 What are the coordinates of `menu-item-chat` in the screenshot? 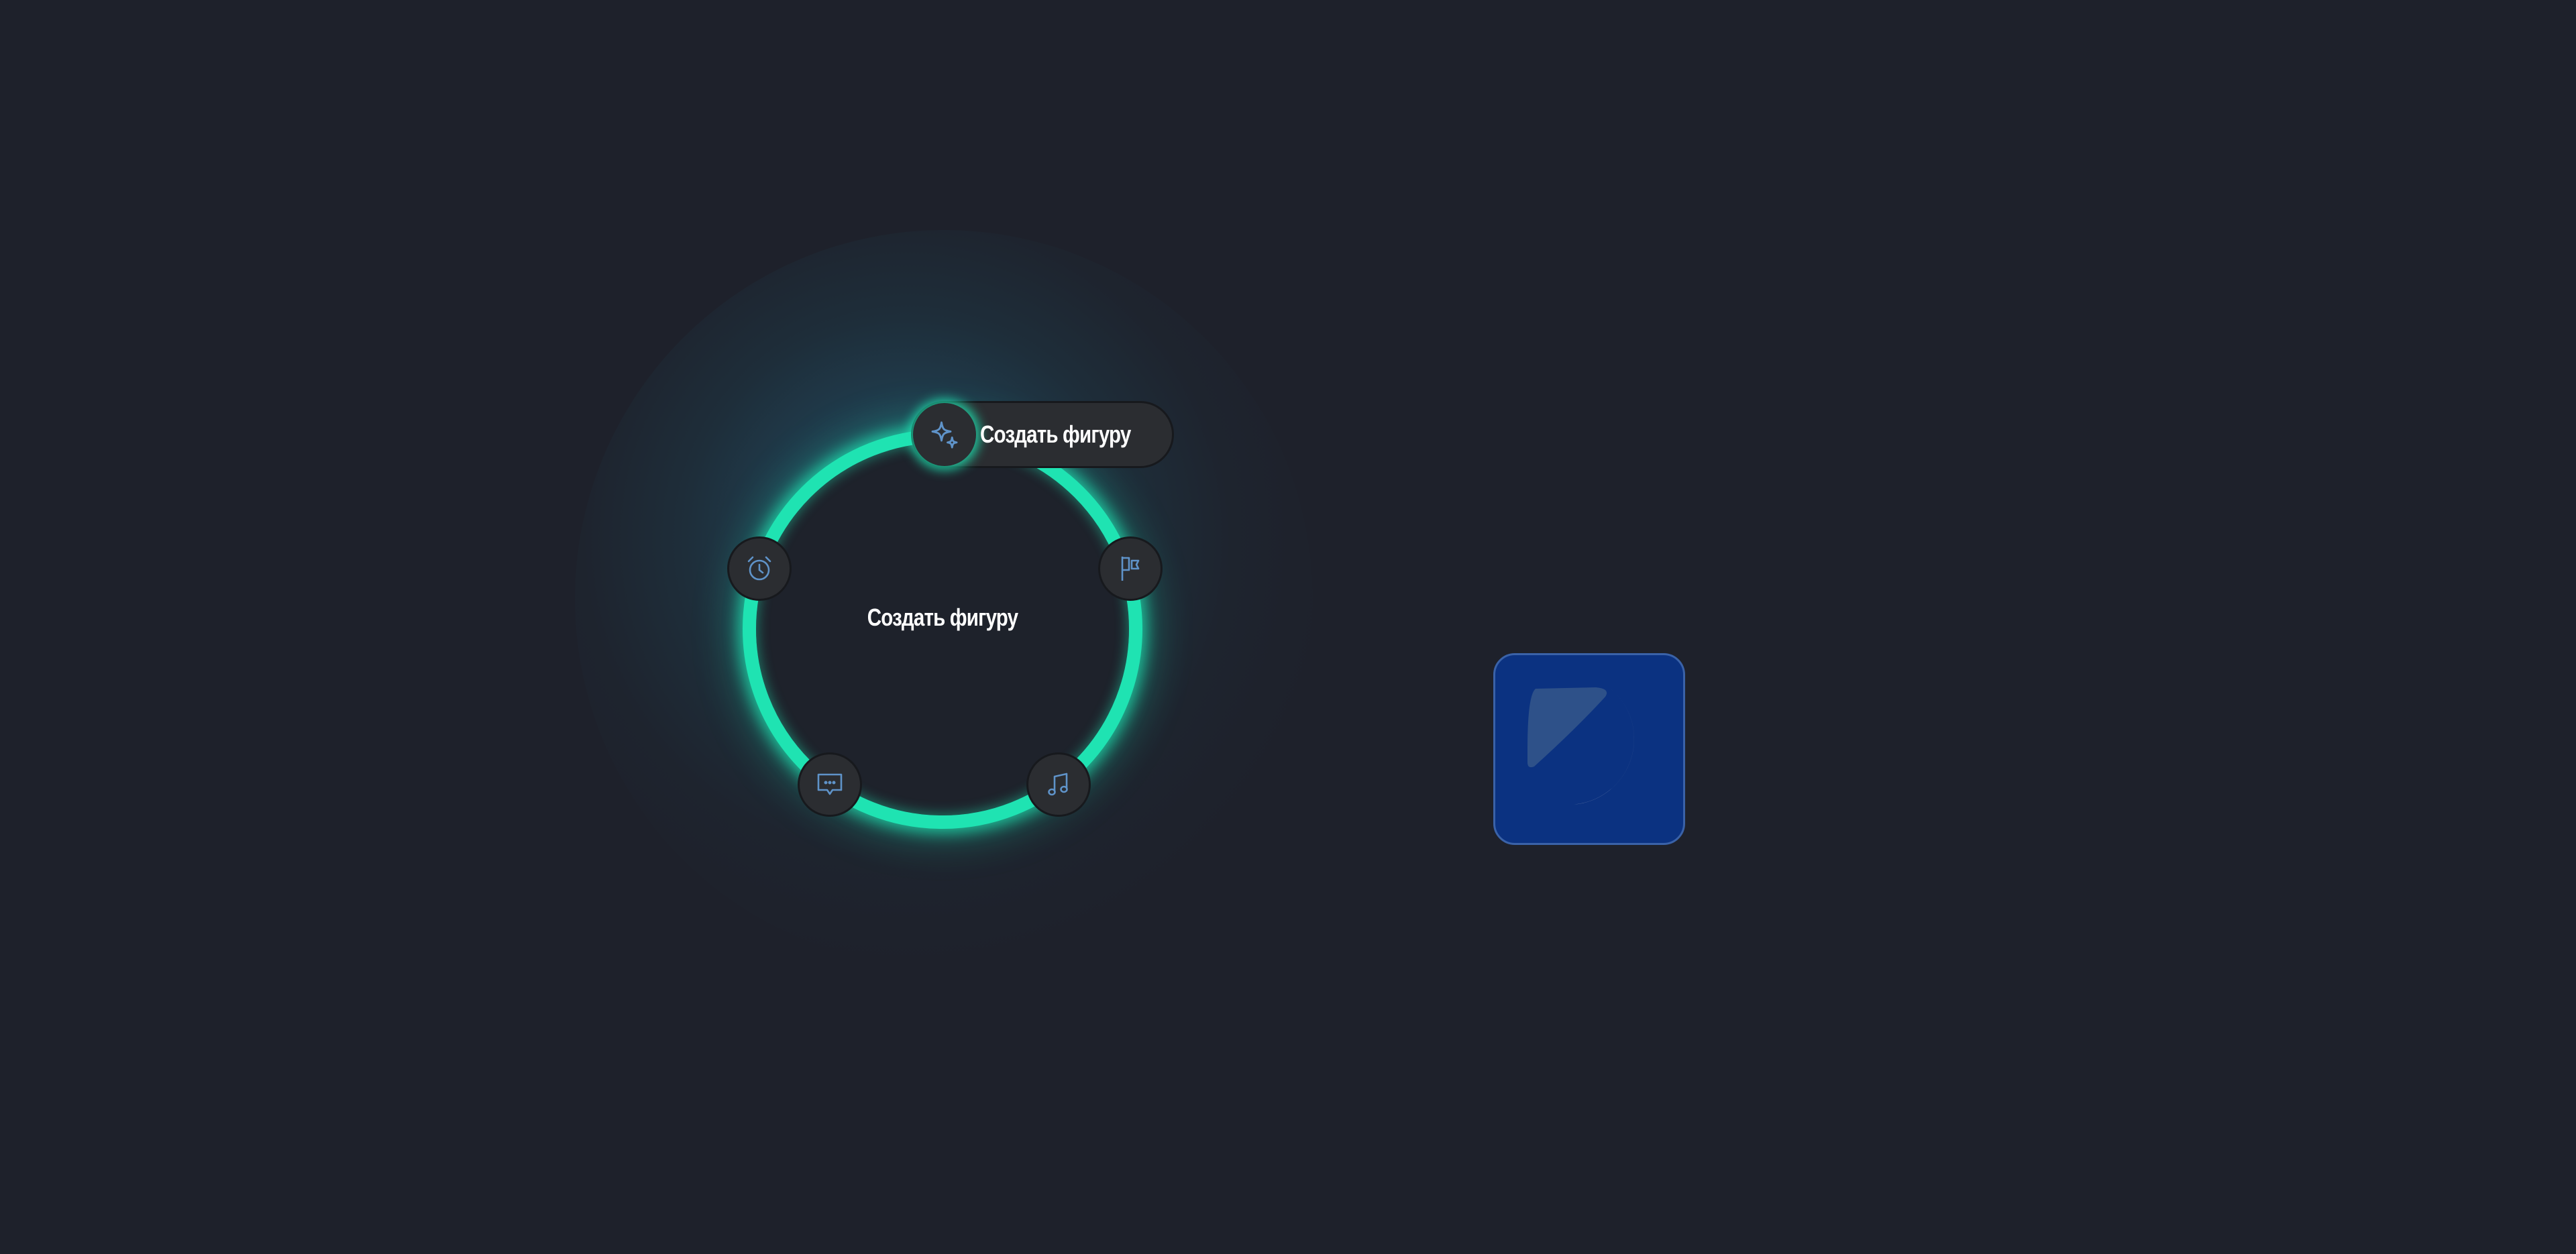 It's located at (830, 784).